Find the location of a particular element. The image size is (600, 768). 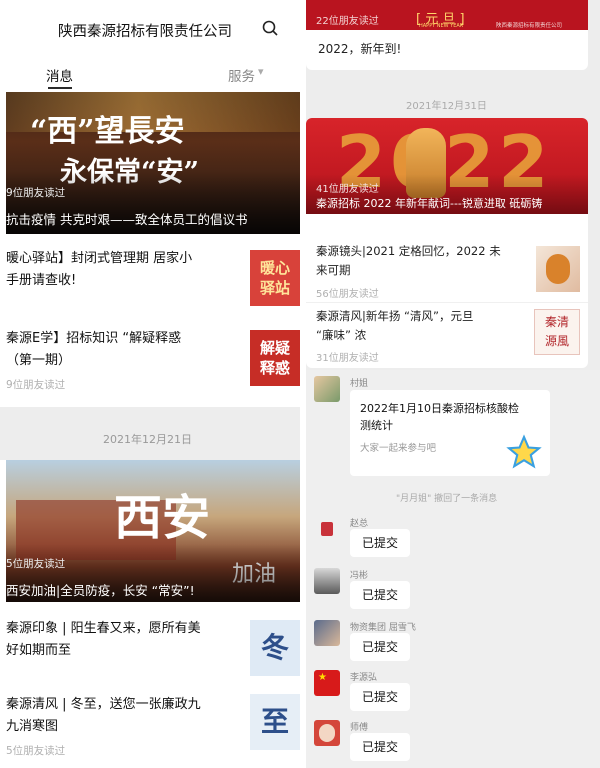

date-divider: 2021年12月21日 is located at coordinates (150, 433).